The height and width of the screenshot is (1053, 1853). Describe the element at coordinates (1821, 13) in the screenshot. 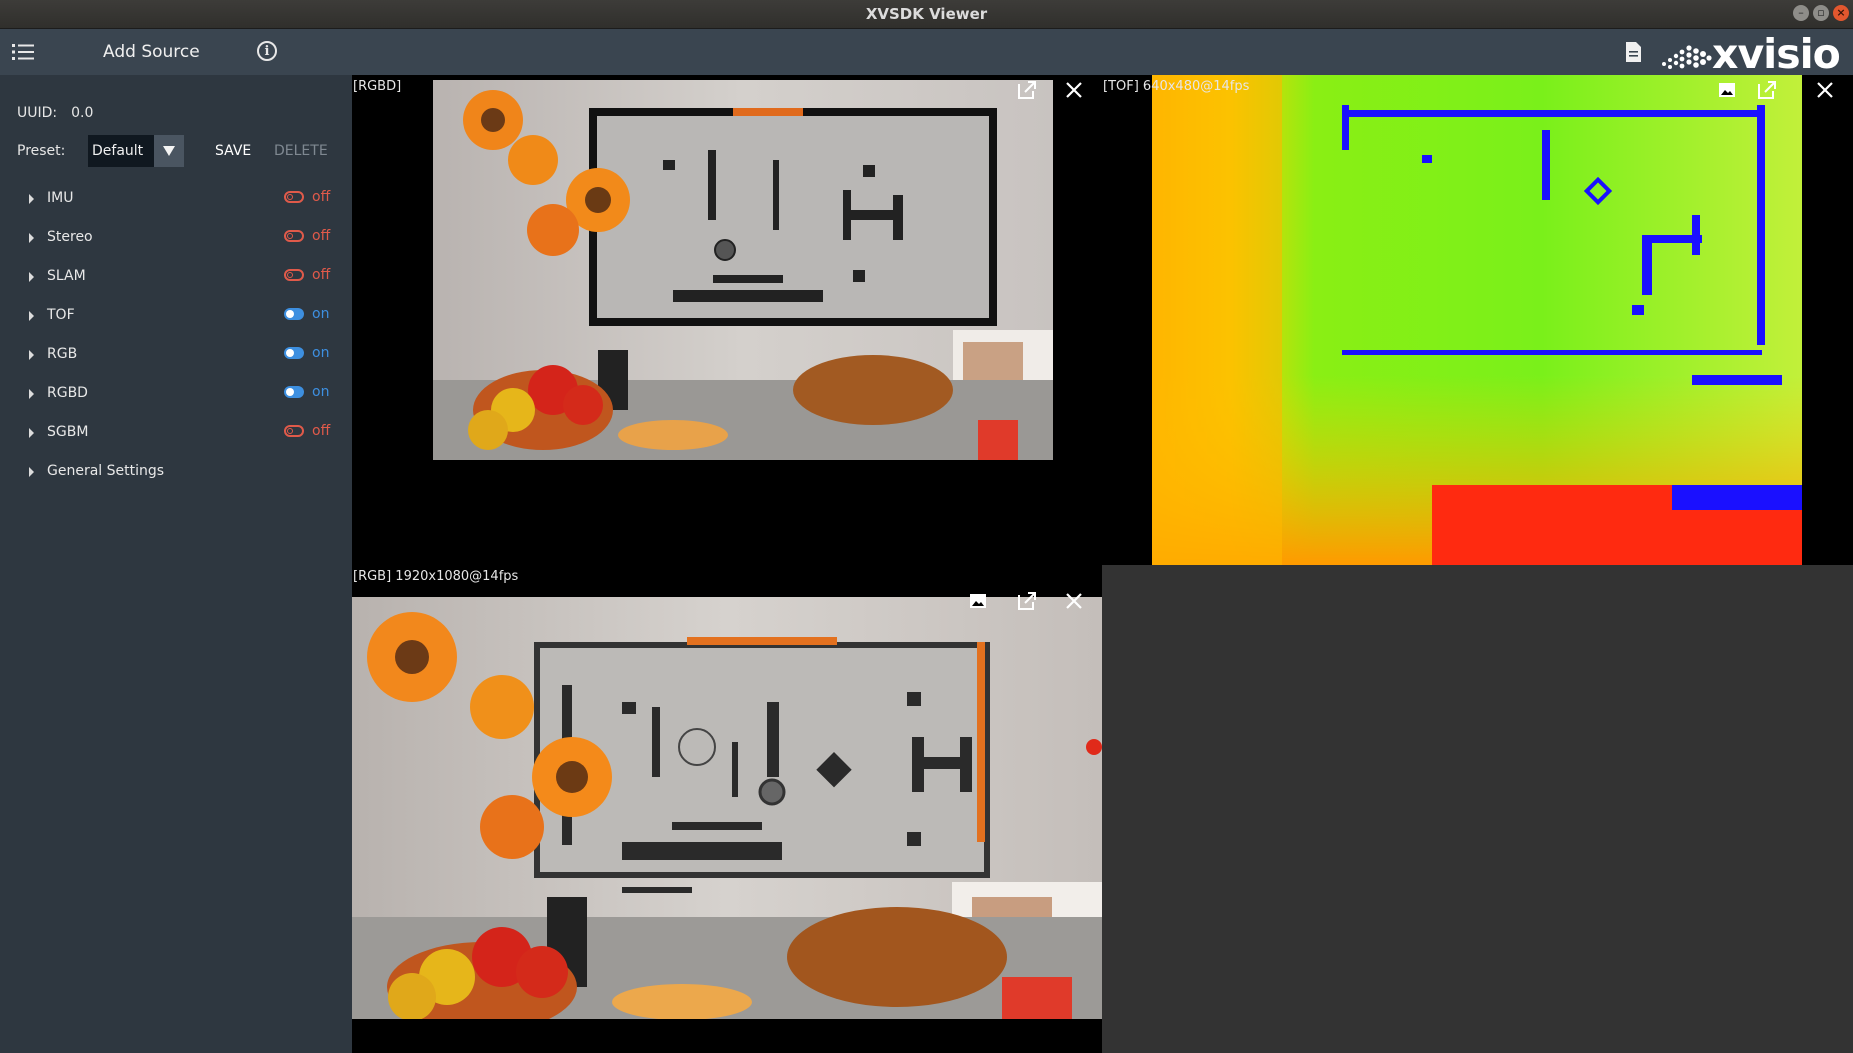

I see `maximize-button: ▫` at that location.